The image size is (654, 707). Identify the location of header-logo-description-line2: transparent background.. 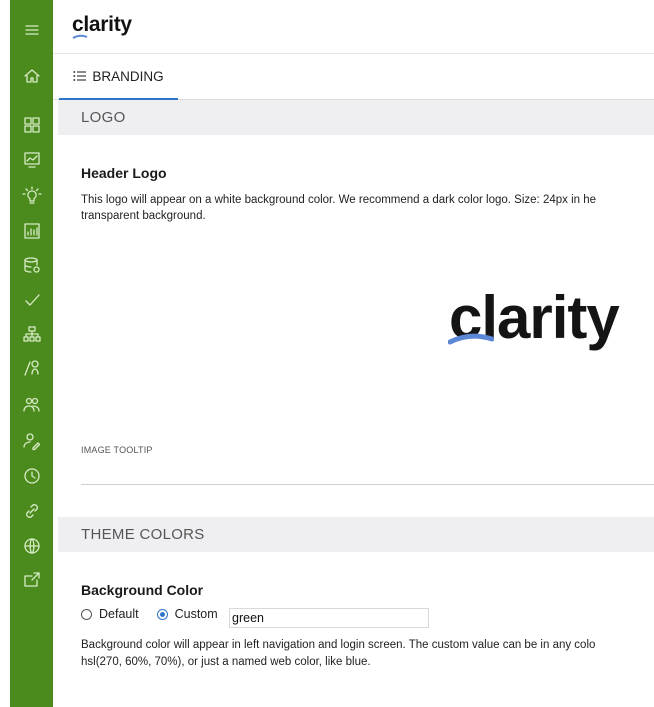
(143, 216).